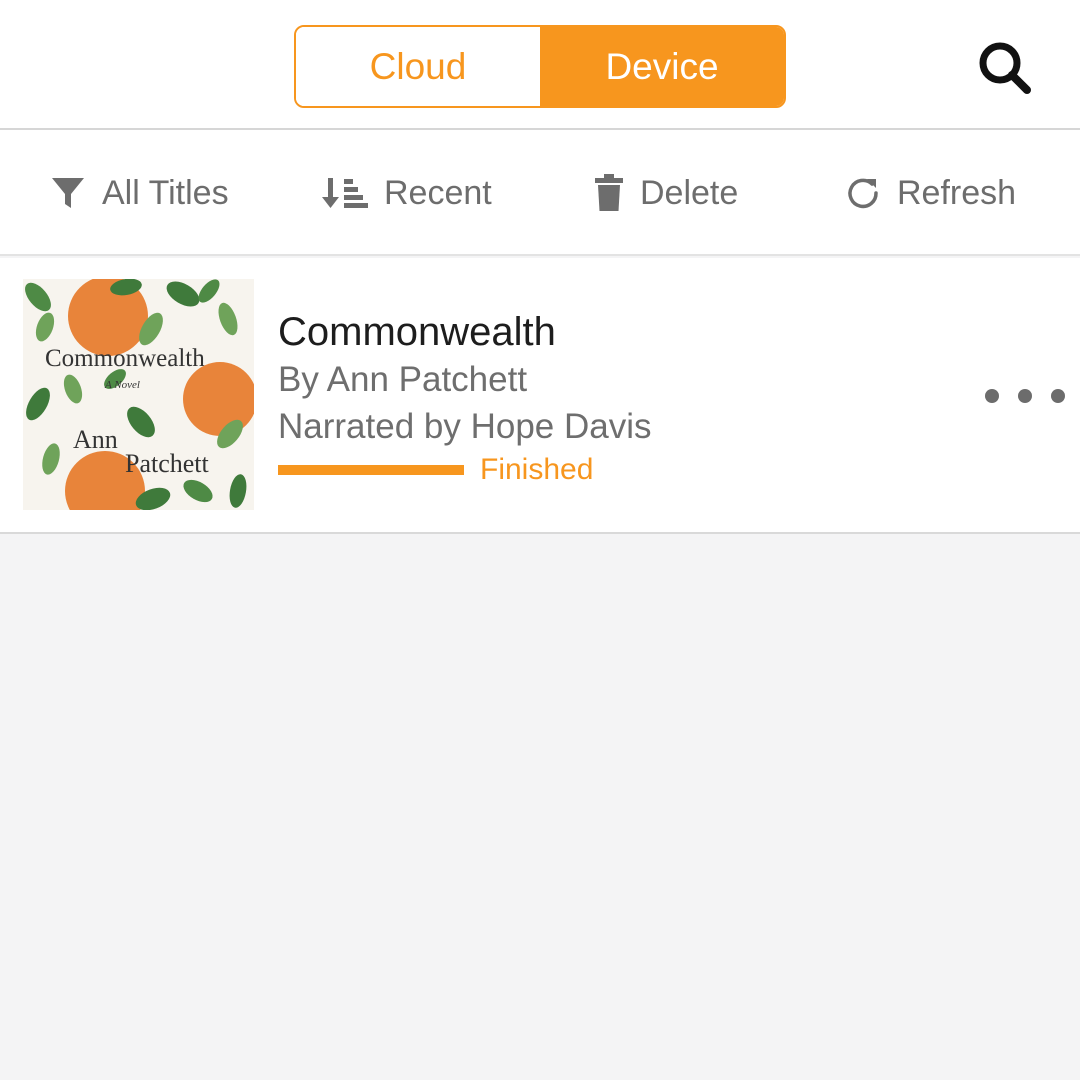  I want to click on more-icon, so click(992, 396).